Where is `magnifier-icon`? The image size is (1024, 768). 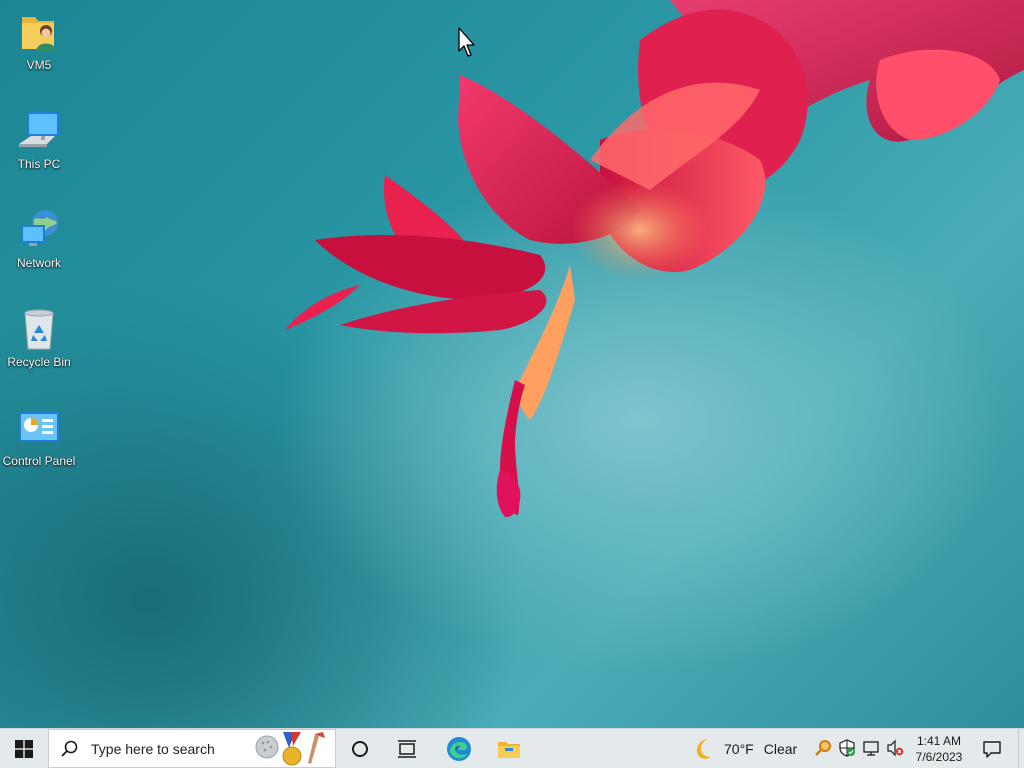 magnifier-icon is located at coordinates (823, 748).